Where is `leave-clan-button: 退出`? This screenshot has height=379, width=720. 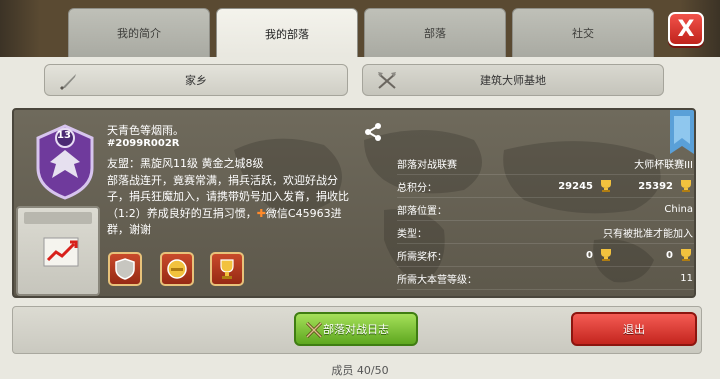 leave-clan-button: 退出 is located at coordinates (634, 329).